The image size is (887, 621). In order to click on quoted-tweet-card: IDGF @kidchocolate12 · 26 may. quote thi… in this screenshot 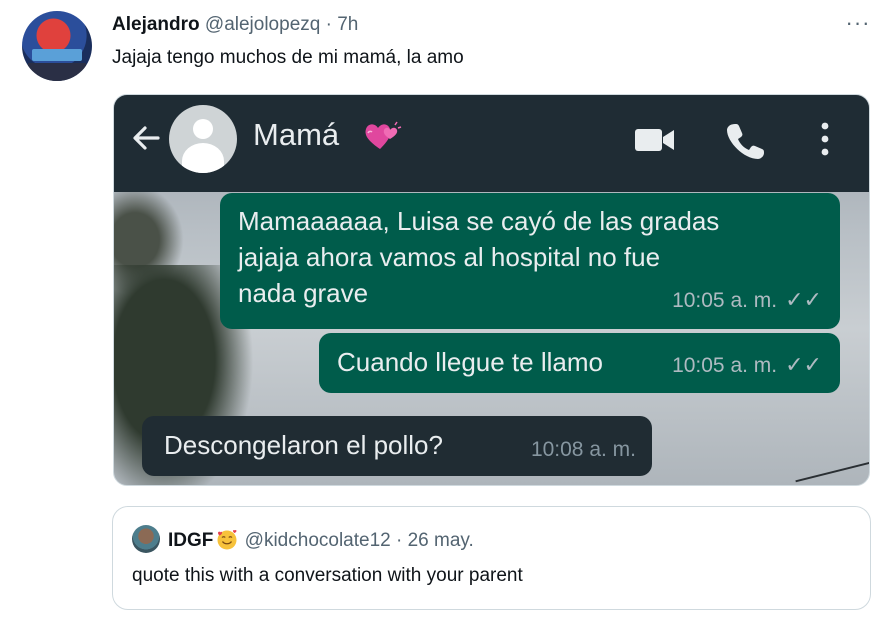, I will do `click(491, 558)`.